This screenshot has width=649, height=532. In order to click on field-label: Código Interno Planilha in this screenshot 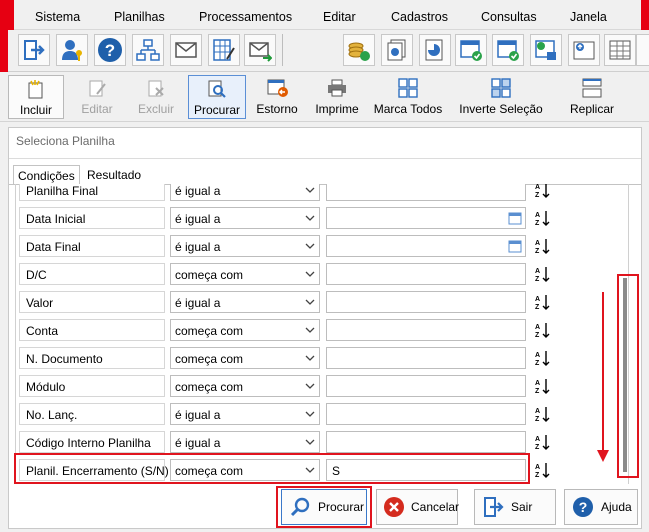, I will do `click(92, 442)`.